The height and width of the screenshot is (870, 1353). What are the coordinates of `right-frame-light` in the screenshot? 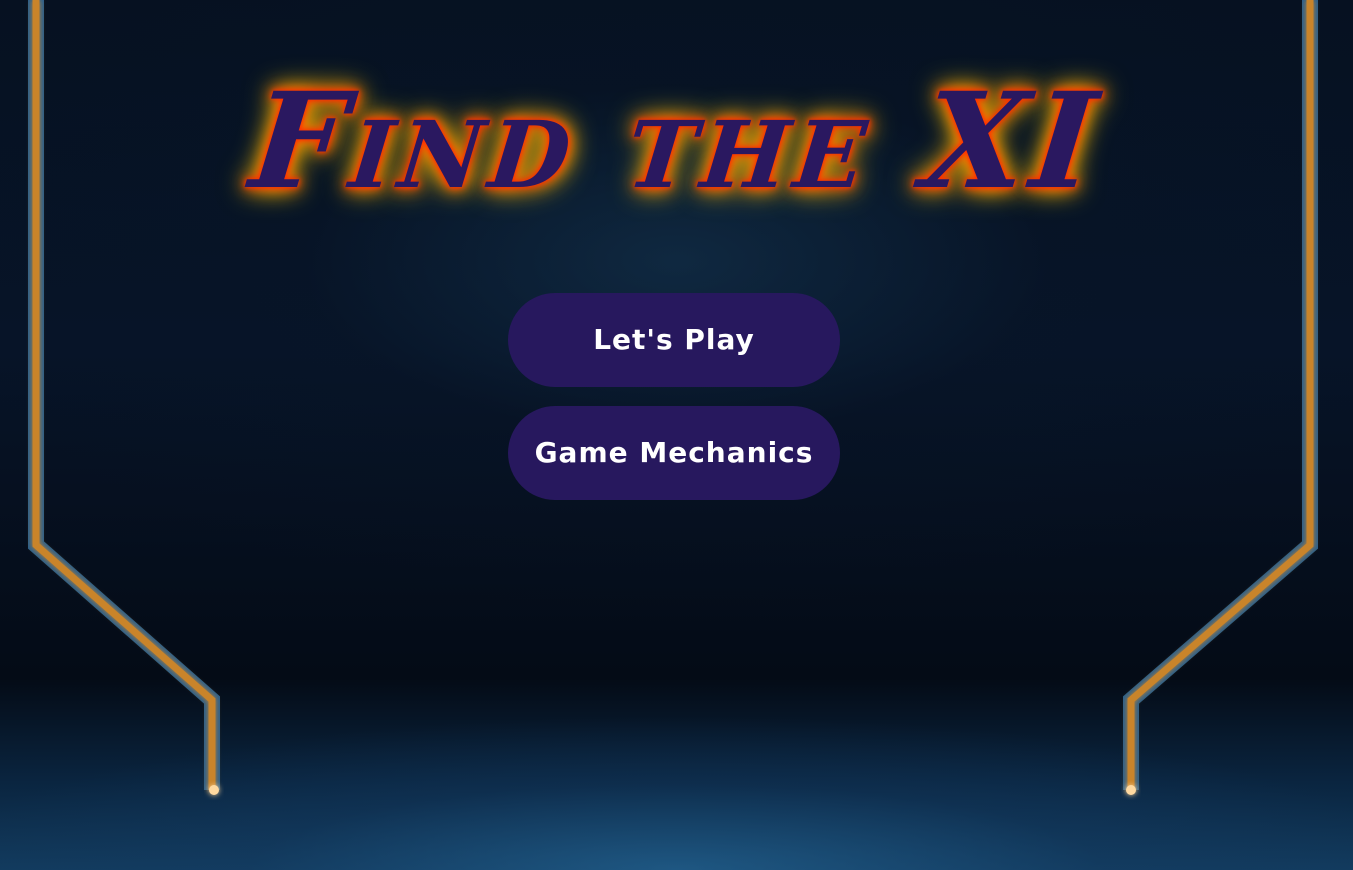 It's located at (1131, 790).